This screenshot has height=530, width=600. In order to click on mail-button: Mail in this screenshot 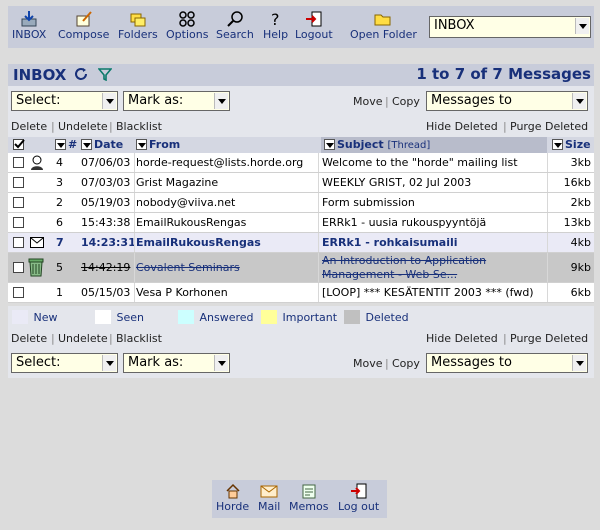, I will do `click(269, 498)`.